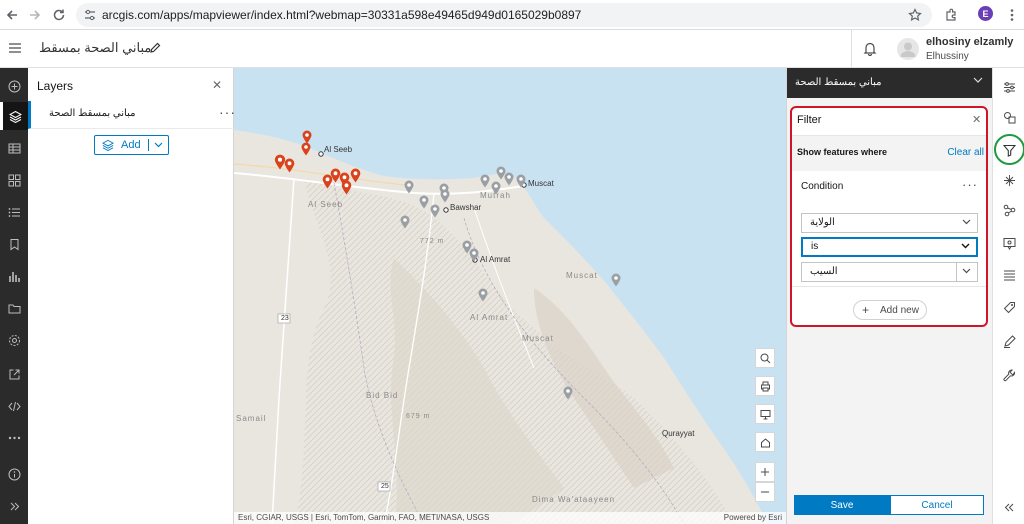 The height and width of the screenshot is (524, 1024). What do you see at coordinates (14, 506) in the screenshot?
I see `expand-toolbar-icon` at bounding box center [14, 506].